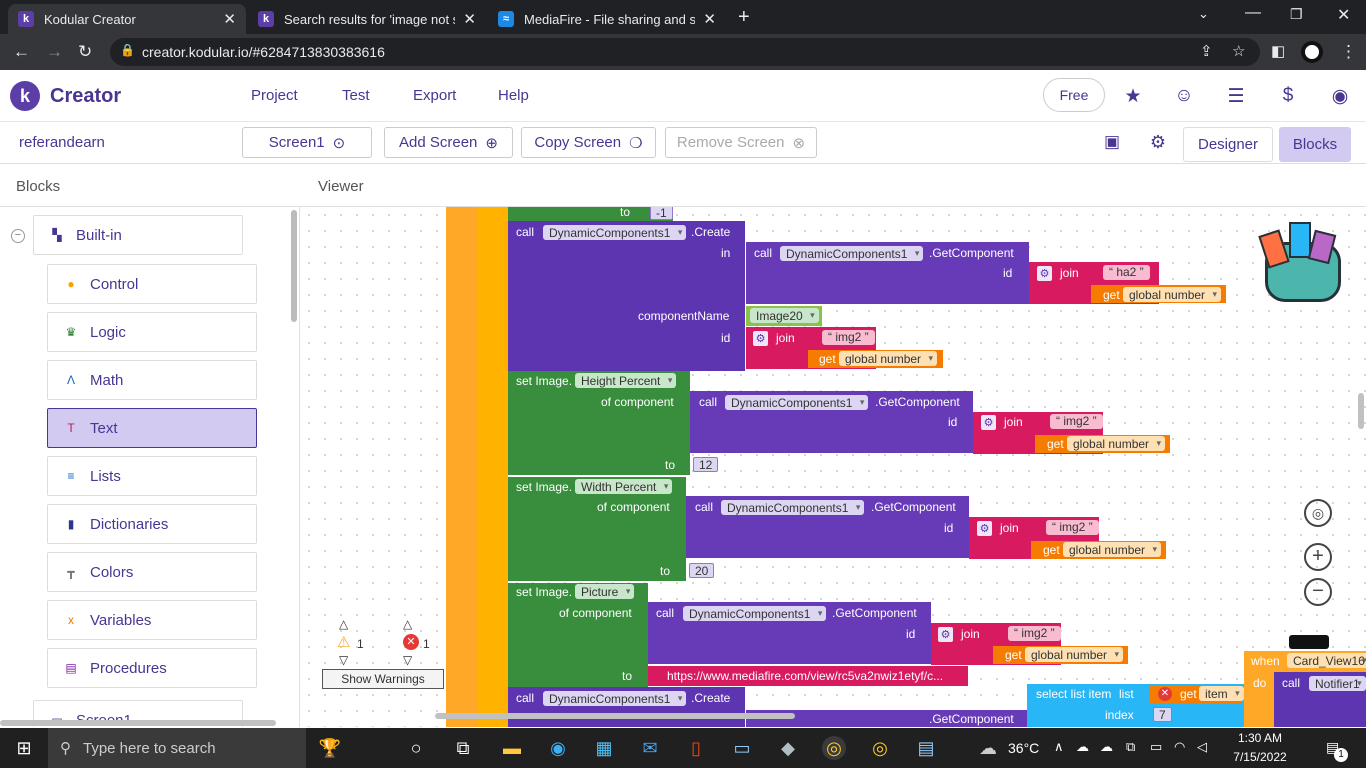 This screenshot has height=768, width=1366. What do you see at coordinates (152, 428) in the screenshot?
I see `category-text: T Text` at bounding box center [152, 428].